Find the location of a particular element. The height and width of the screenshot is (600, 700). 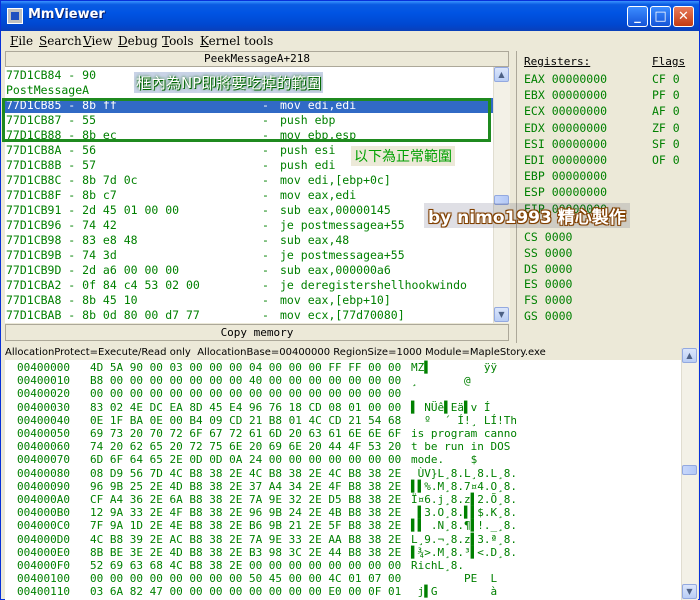

maximize-button: □ is located at coordinates (660, 16).